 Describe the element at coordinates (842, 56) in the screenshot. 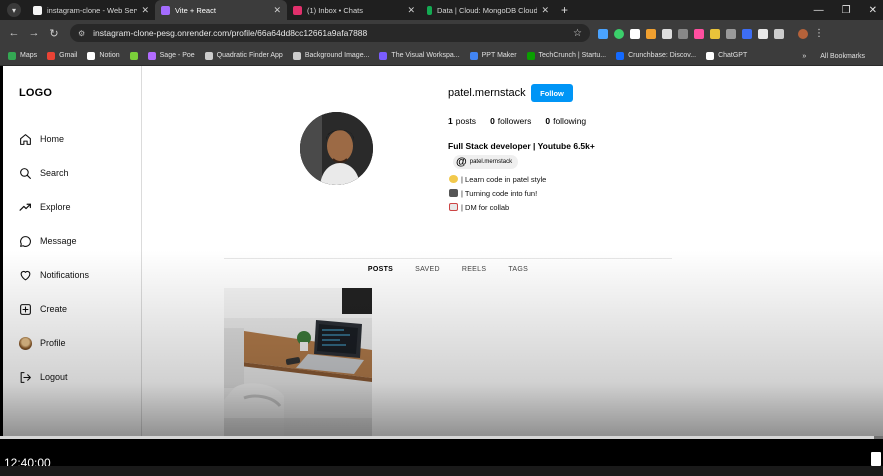

I see `all-bookmarks-link: All Bookmarks` at that location.